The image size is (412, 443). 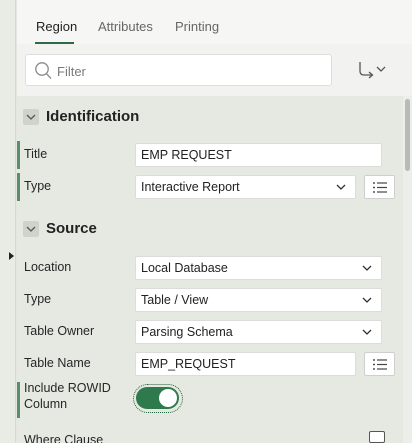 What do you see at coordinates (67, 396) in the screenshot?
I see `property-label: Include ROWID Column` at bounding box center [67, 396].